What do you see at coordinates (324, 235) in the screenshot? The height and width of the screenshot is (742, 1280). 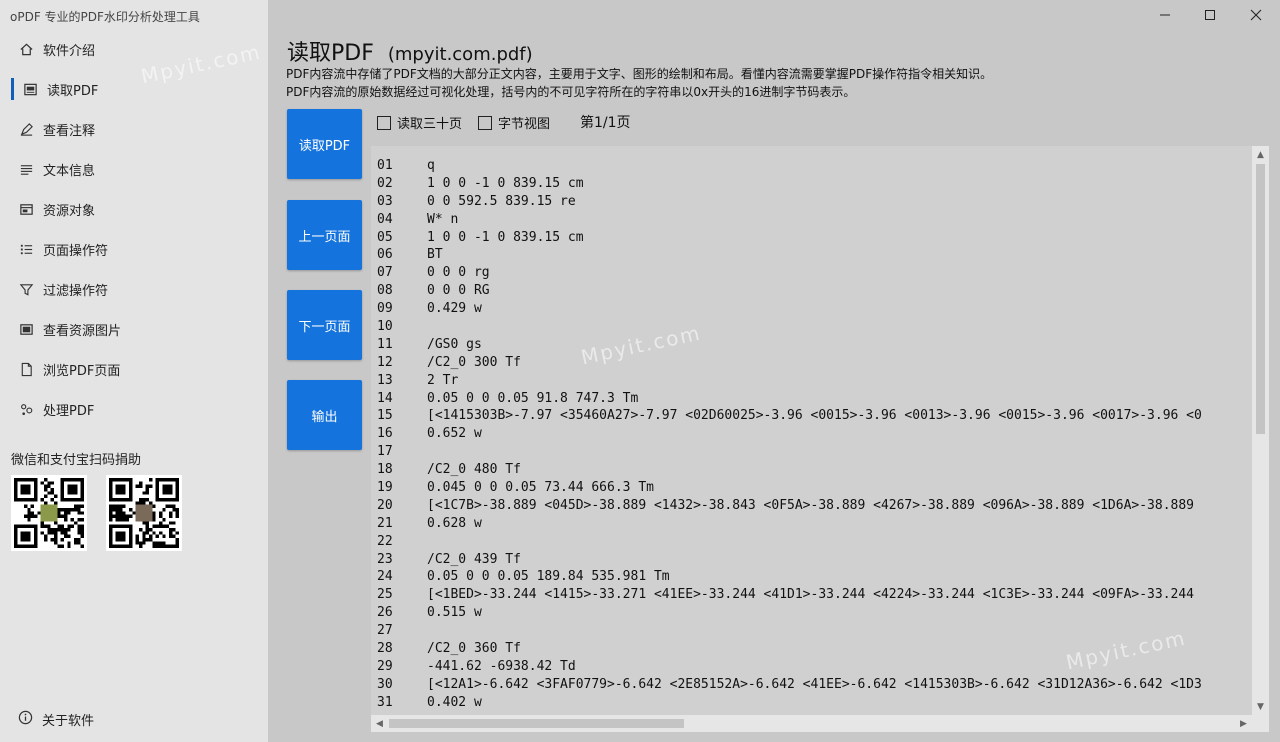 I see `prev-page-button: 上一页面` at bounding box center [324, 235].